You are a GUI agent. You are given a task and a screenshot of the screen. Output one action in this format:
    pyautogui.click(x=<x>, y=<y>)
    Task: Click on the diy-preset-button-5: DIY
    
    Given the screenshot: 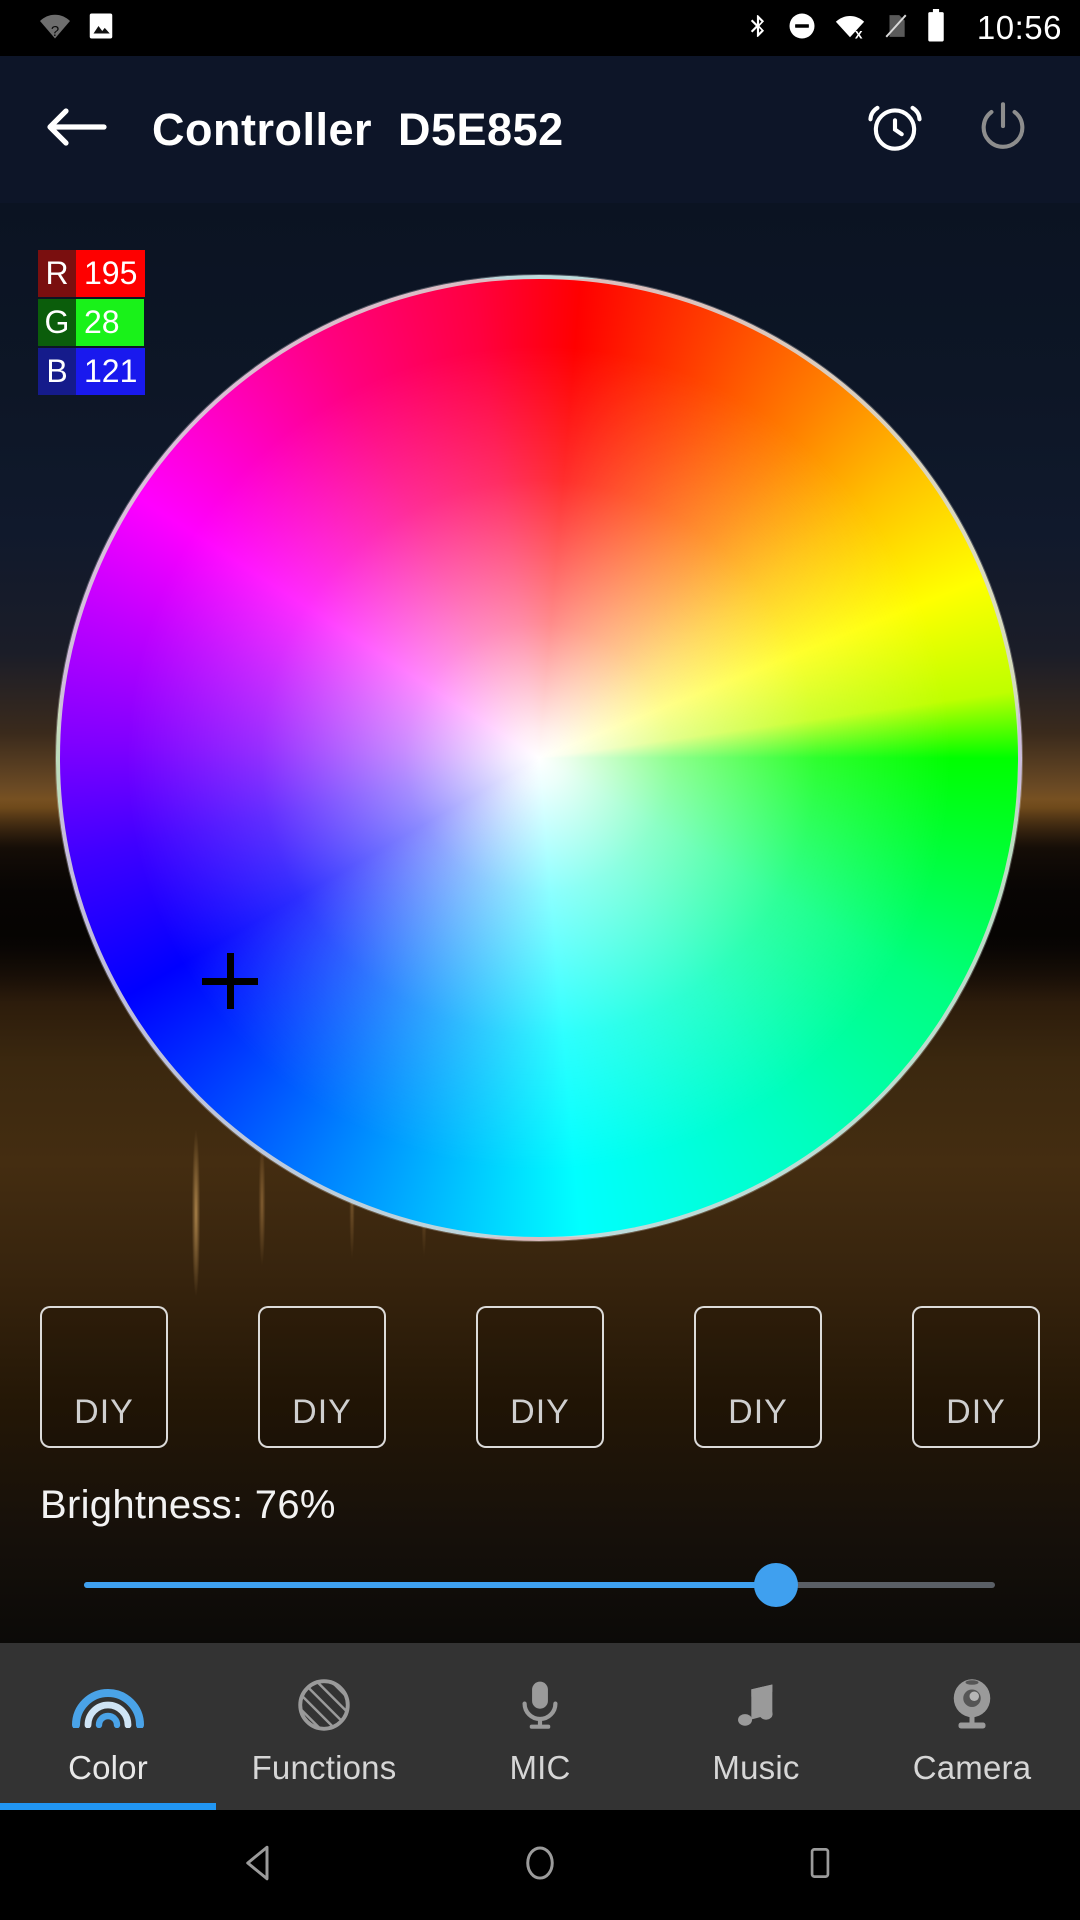 What is the action you would take?
    pyautogui.click(x=976, y=1377)
    